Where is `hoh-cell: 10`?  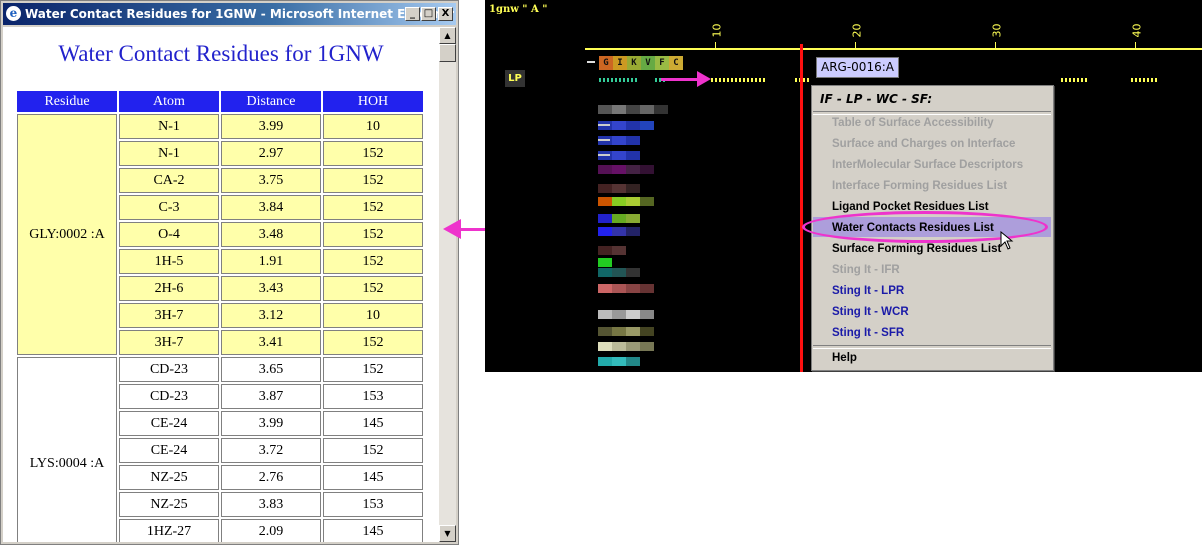 hoh-cell: 10 is located at coordinates (373, 126).